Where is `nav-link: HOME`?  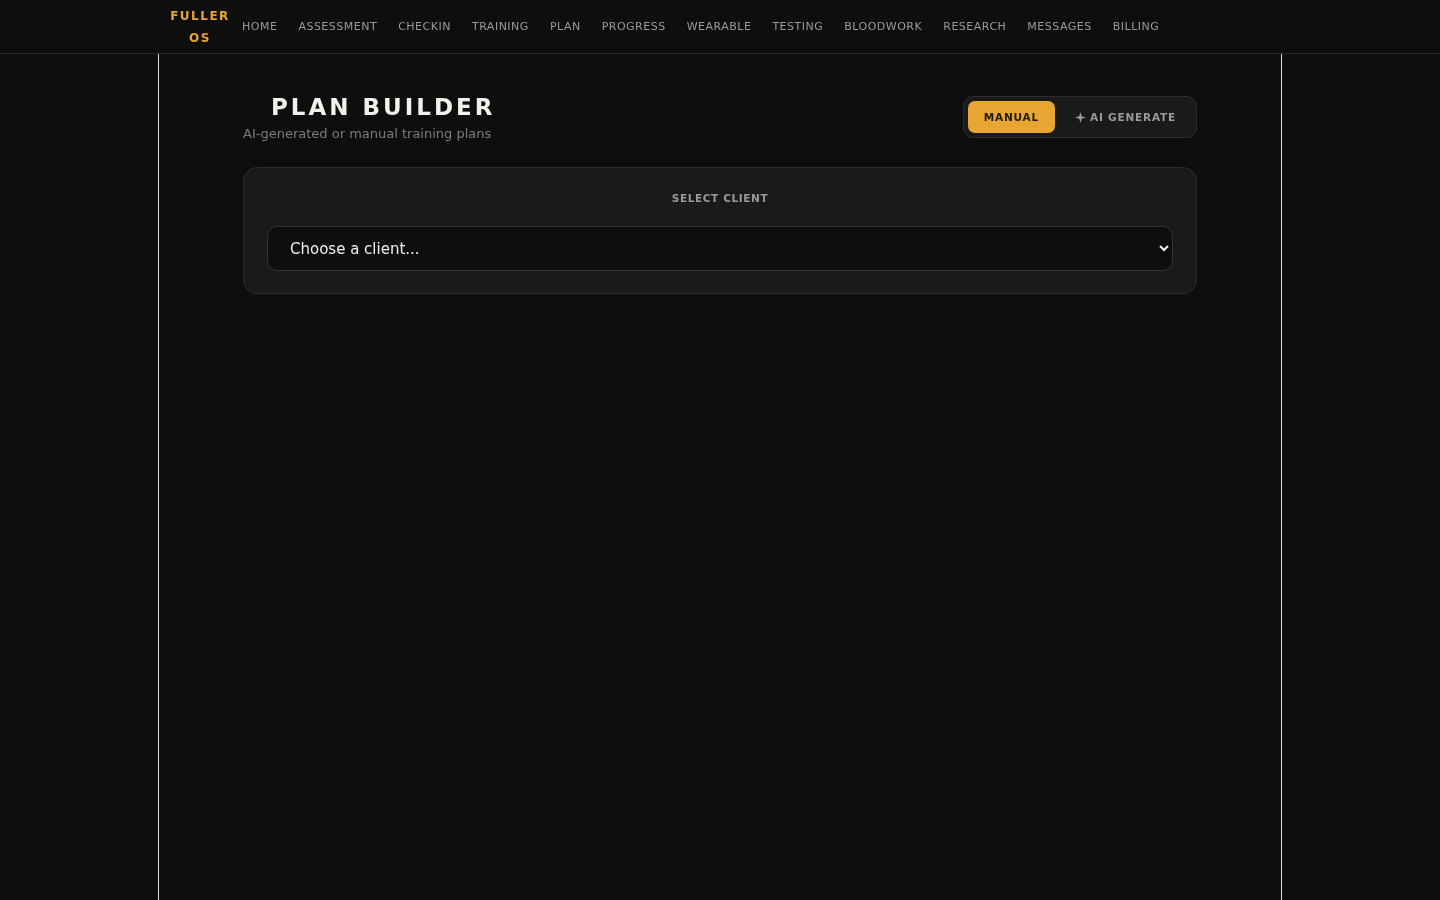 nav-link: HOME is located at coordinates (260, 26).